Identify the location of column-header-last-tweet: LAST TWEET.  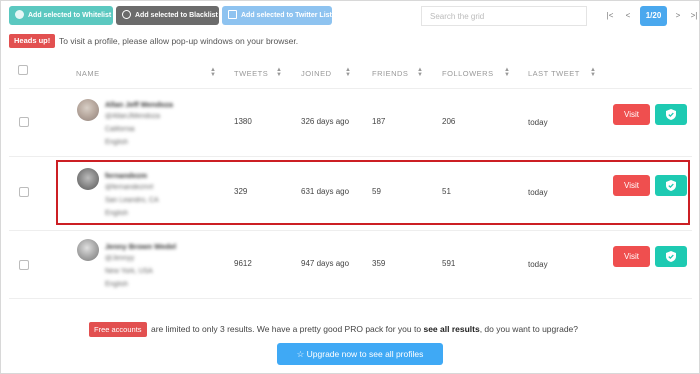
(554, 73).